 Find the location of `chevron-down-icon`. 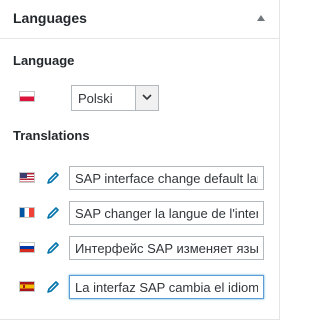

chevron-down-icon is located at coordinates (147, 97).